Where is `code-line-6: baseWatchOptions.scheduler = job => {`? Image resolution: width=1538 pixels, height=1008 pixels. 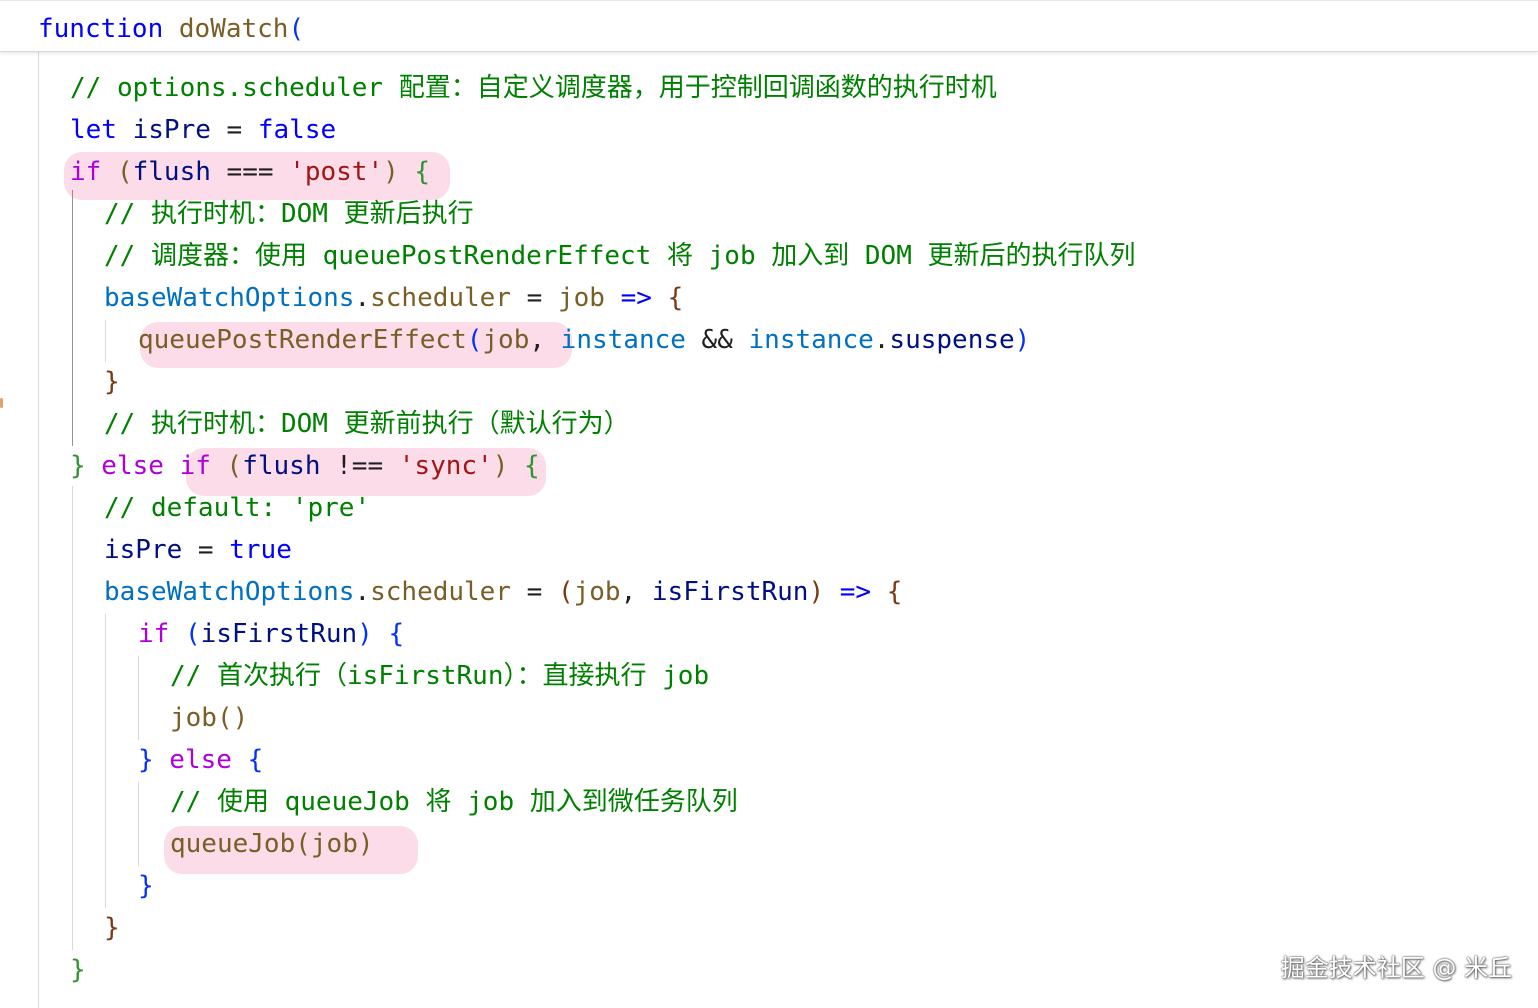 code-line-6: baseWatchOptions.scheduler = job => { is located at coordinates (393, 298).